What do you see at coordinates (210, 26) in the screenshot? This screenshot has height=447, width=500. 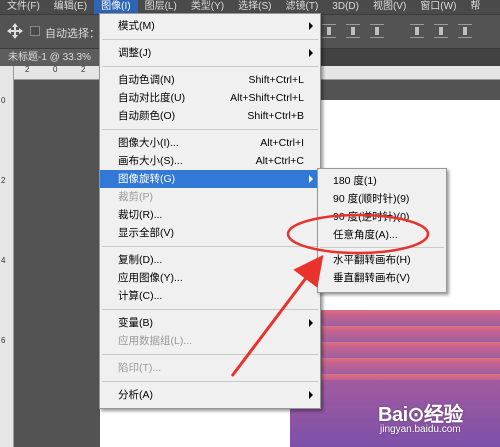 I see `menu-item: 模式(M)` at bounding box center [210, 26].